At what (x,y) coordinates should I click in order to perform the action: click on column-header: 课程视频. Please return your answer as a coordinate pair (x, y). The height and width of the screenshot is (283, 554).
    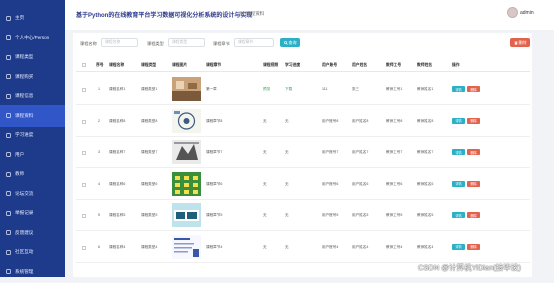
    Looking at the image, I should click on (270, 65).